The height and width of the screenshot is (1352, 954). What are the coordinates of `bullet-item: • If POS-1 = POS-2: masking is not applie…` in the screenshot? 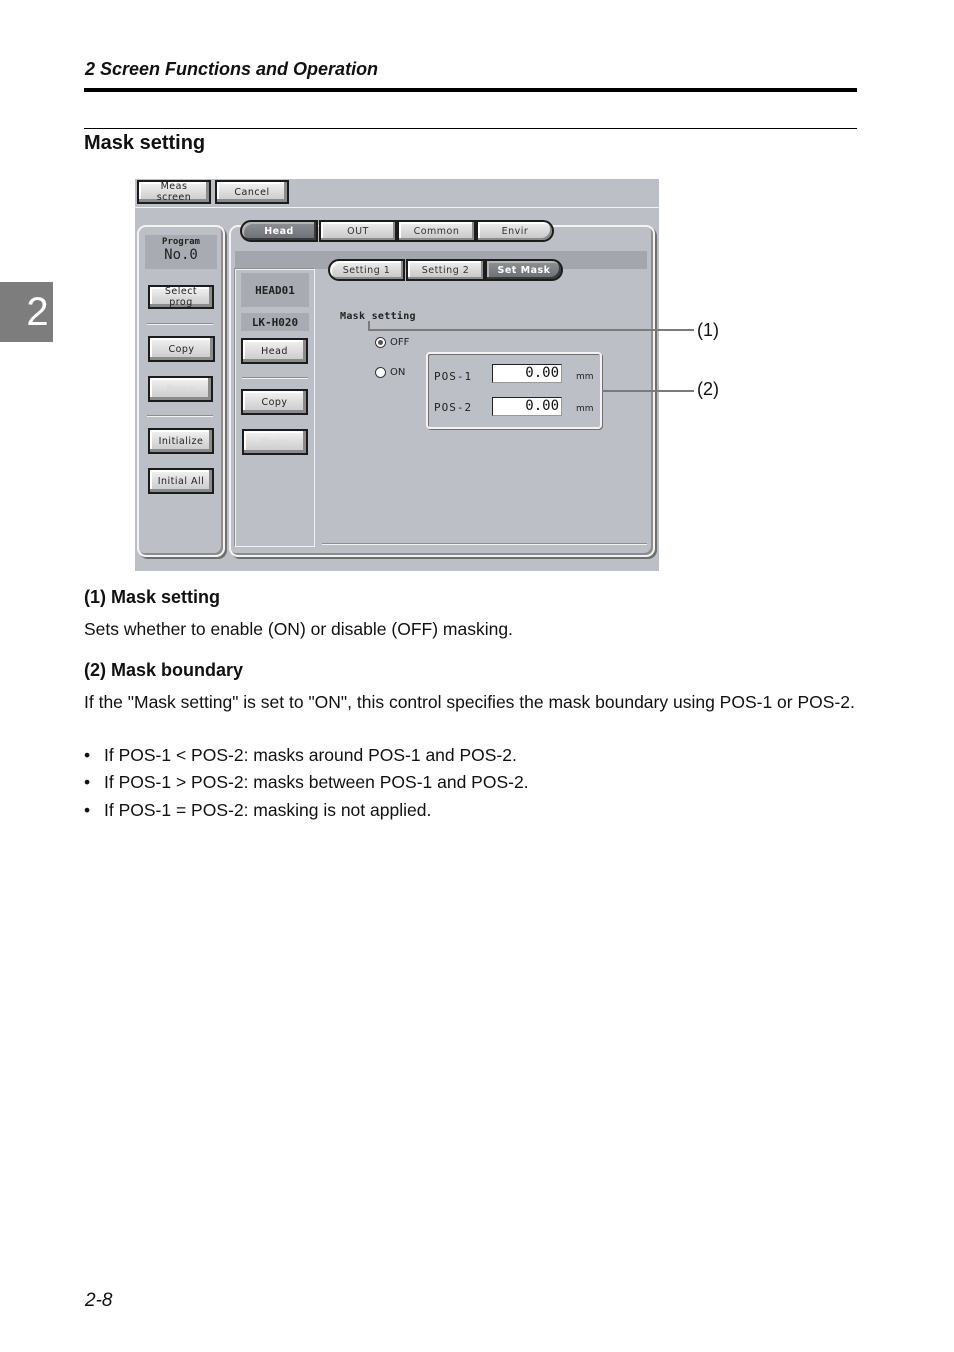 It's located at (257, 810).